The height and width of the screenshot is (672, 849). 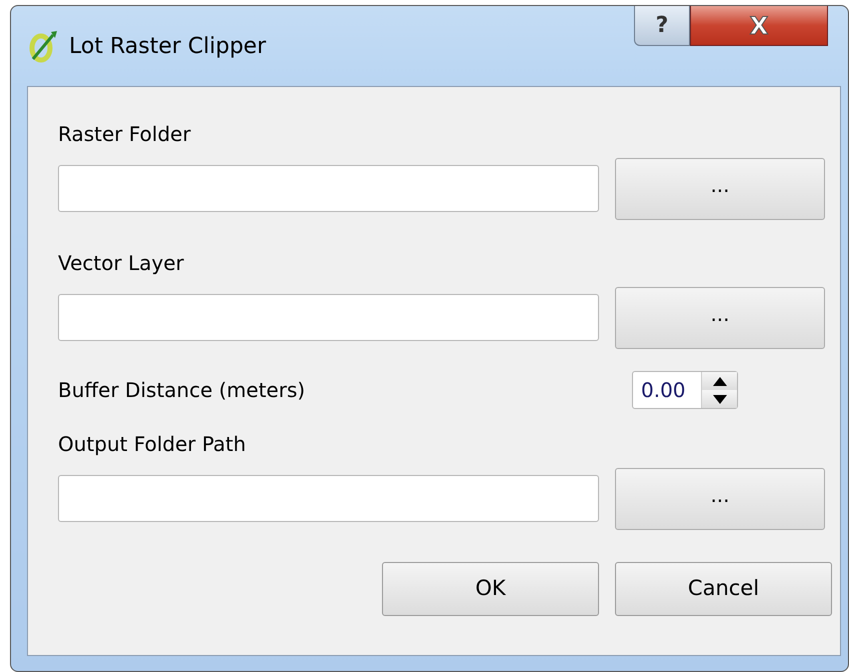 I want to click on number-spinbox: 0.00, so click(x=685, y=390).